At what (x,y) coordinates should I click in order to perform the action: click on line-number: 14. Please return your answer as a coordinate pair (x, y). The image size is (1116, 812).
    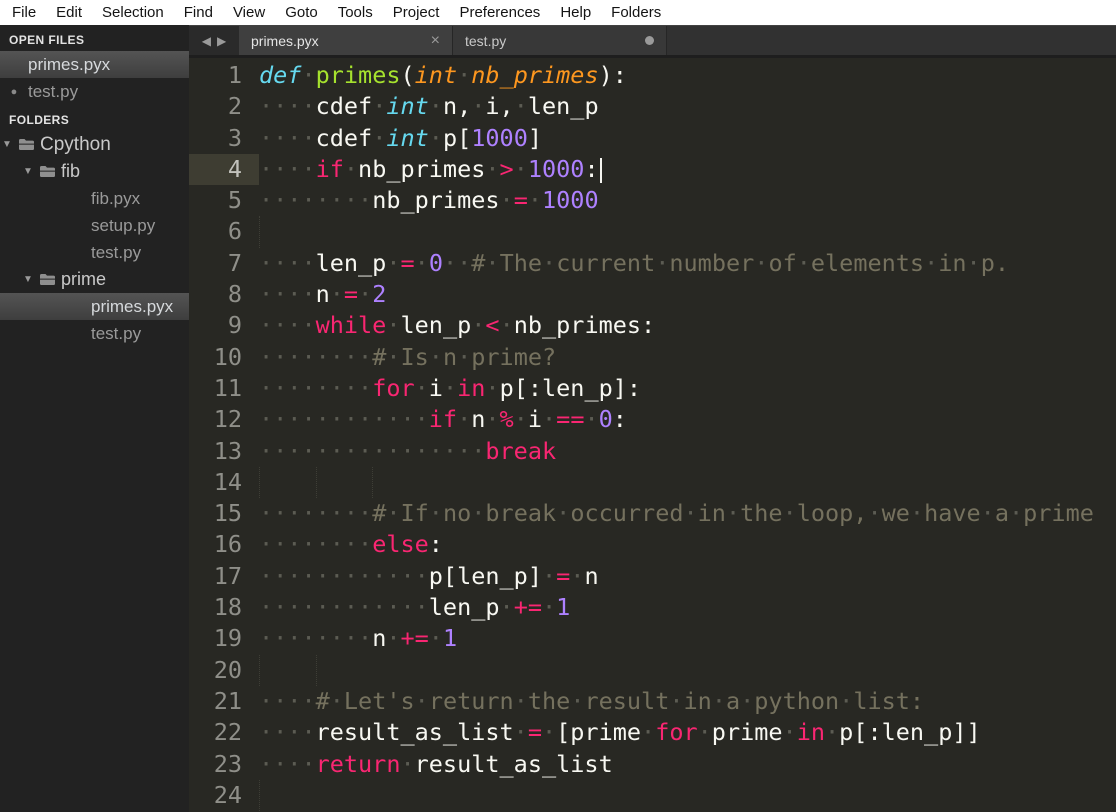
    Looking at the image, I should click on (227, 481).